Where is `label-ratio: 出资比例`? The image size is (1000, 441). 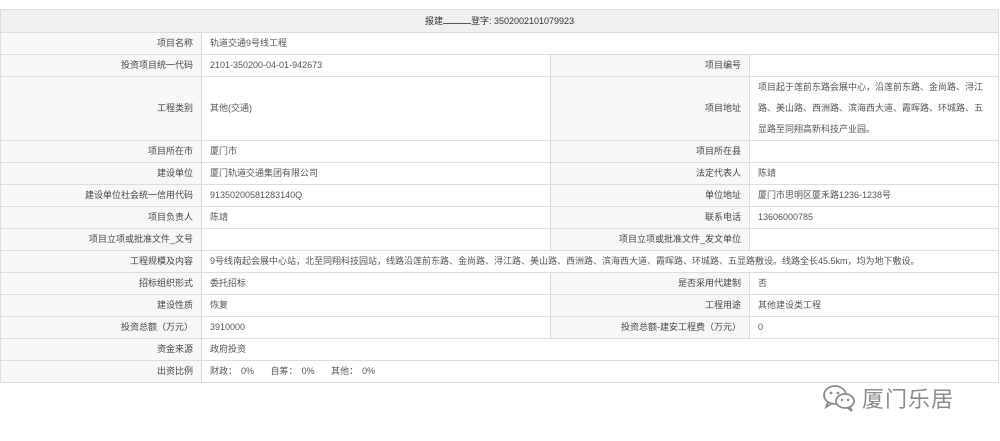 label-ratio: 出资比例 is located at coordinates (101, 371).